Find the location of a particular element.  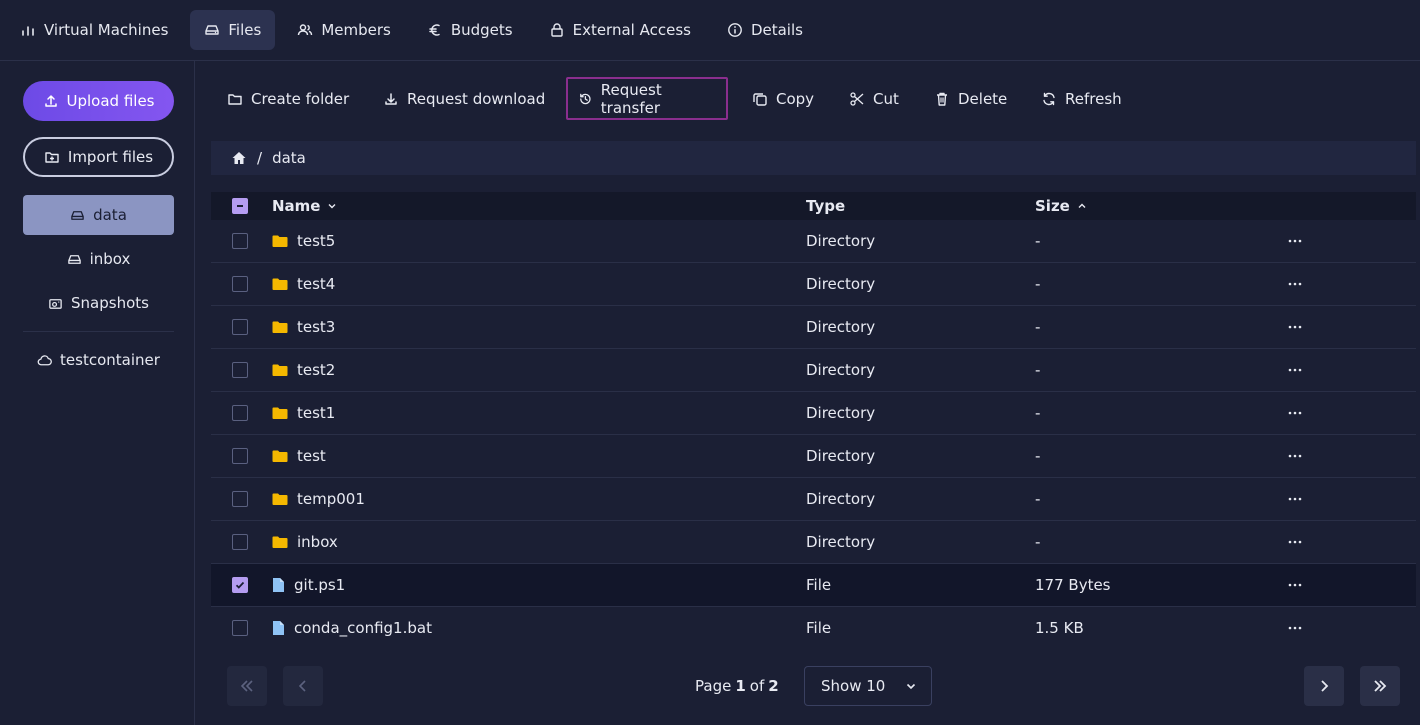

chevrons-left-icon is located at coordinates (246, 686).